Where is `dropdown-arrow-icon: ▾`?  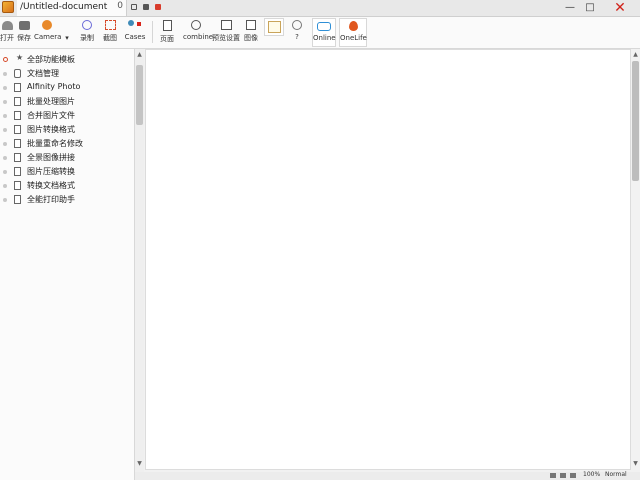
dropdown-arrow-icon: ▾ is located at coordinates (67, 38).